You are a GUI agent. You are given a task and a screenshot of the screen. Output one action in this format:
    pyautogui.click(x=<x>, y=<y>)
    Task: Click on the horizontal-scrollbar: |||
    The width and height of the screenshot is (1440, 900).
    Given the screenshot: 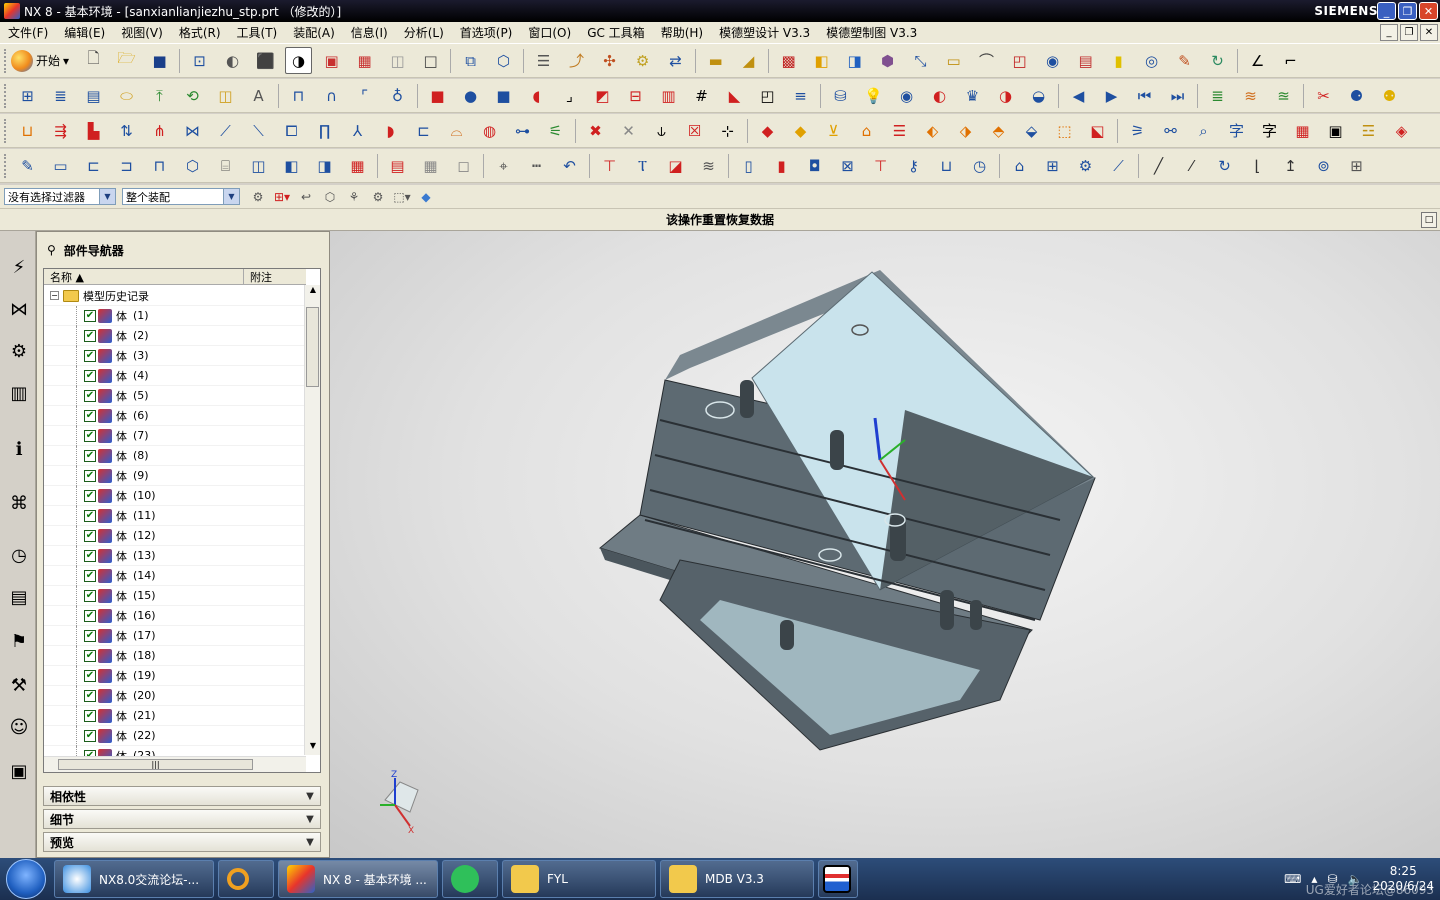 What is the action you would take?
    pyautogui.click(x=175, y=764)
    